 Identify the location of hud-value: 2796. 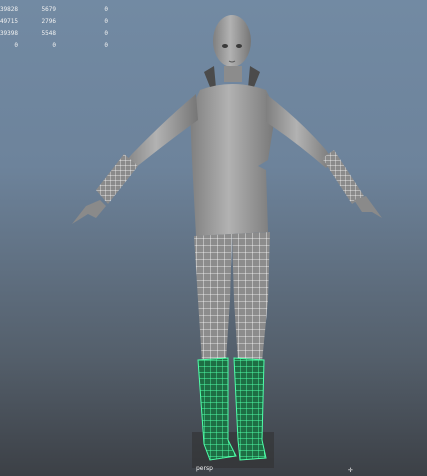
(48, 21).